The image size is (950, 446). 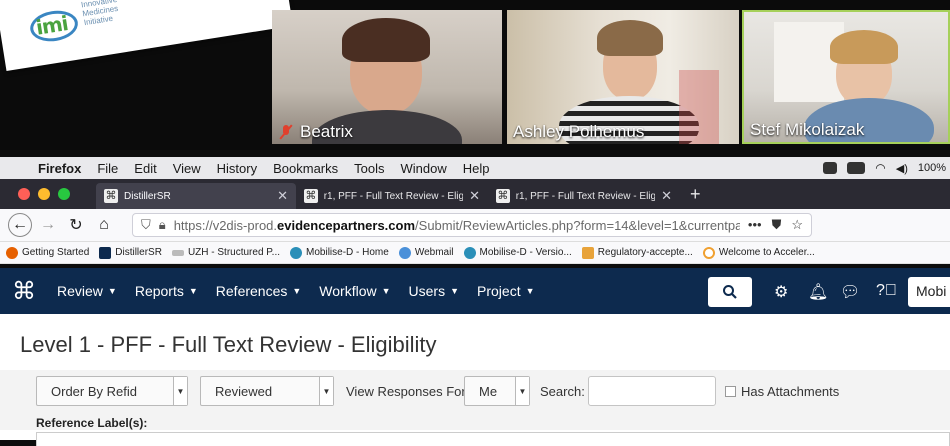 What do you see at coordinates (52, 25) in the screenshot?
I see `imi-logo-mark: imi` at bounding box center [52, 25].